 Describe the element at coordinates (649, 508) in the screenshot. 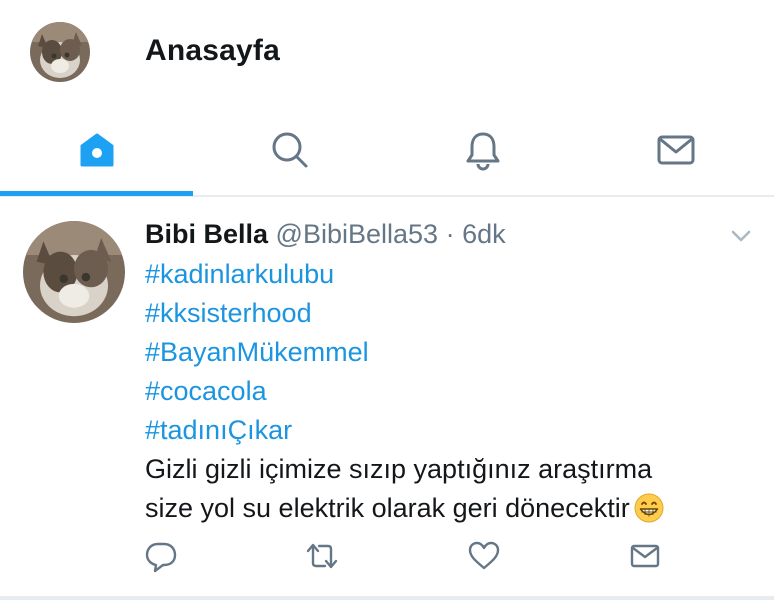

I see `grinning-face-emoji` at that location.